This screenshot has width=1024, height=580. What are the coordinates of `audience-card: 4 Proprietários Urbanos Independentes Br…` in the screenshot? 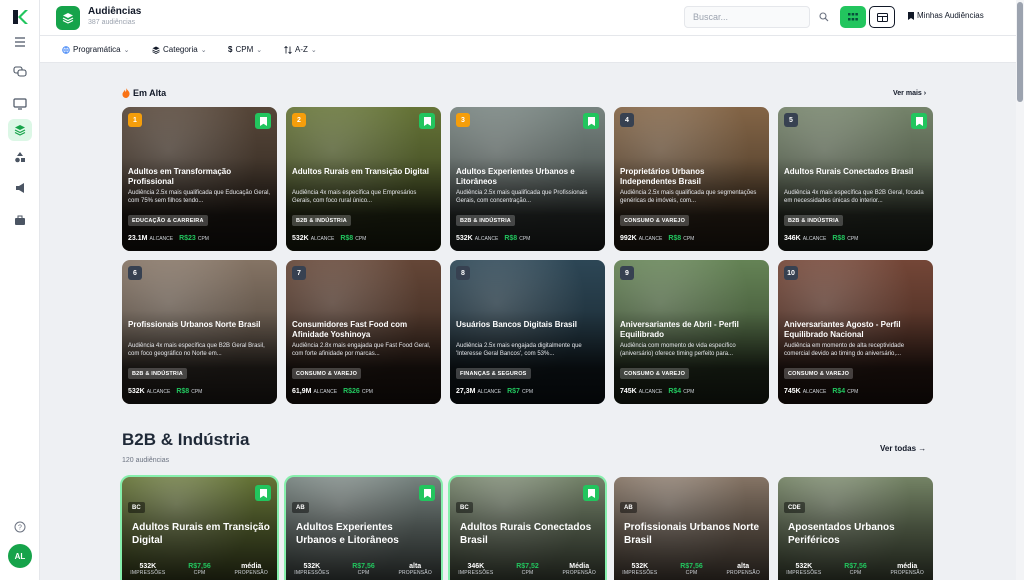 It's located at (691, 179).